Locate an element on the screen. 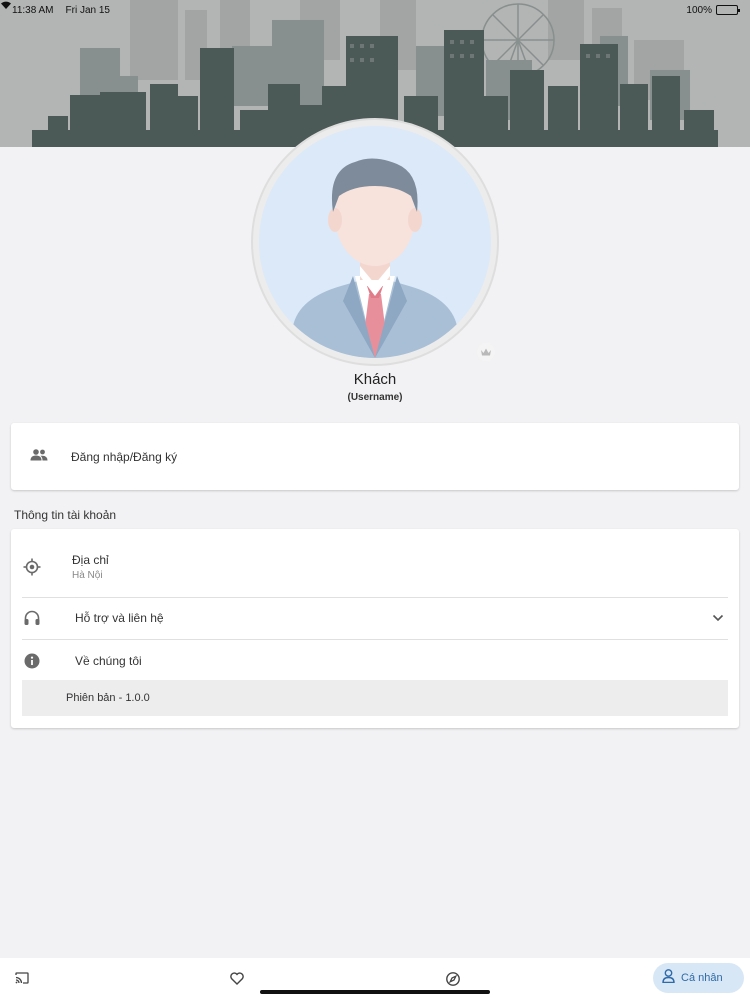 This screenshot has width=750, height=1000. section-title-account-info: Thông tin tài khoản is located at coordinates (65, 515).